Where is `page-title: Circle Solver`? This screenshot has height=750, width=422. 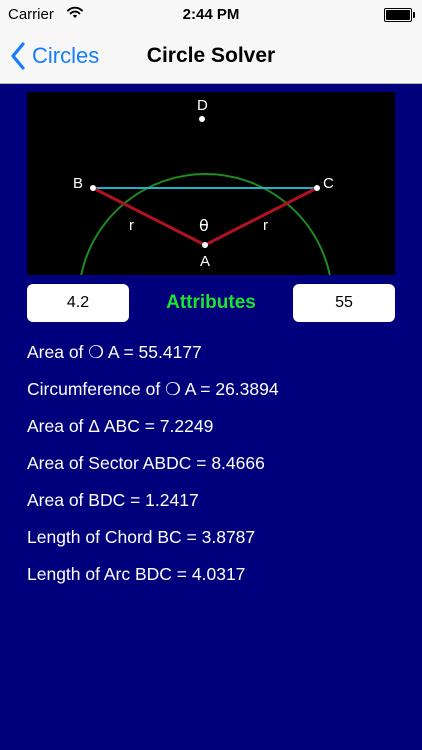
page-title: Circle Solver is located at coordinates (211, 55).